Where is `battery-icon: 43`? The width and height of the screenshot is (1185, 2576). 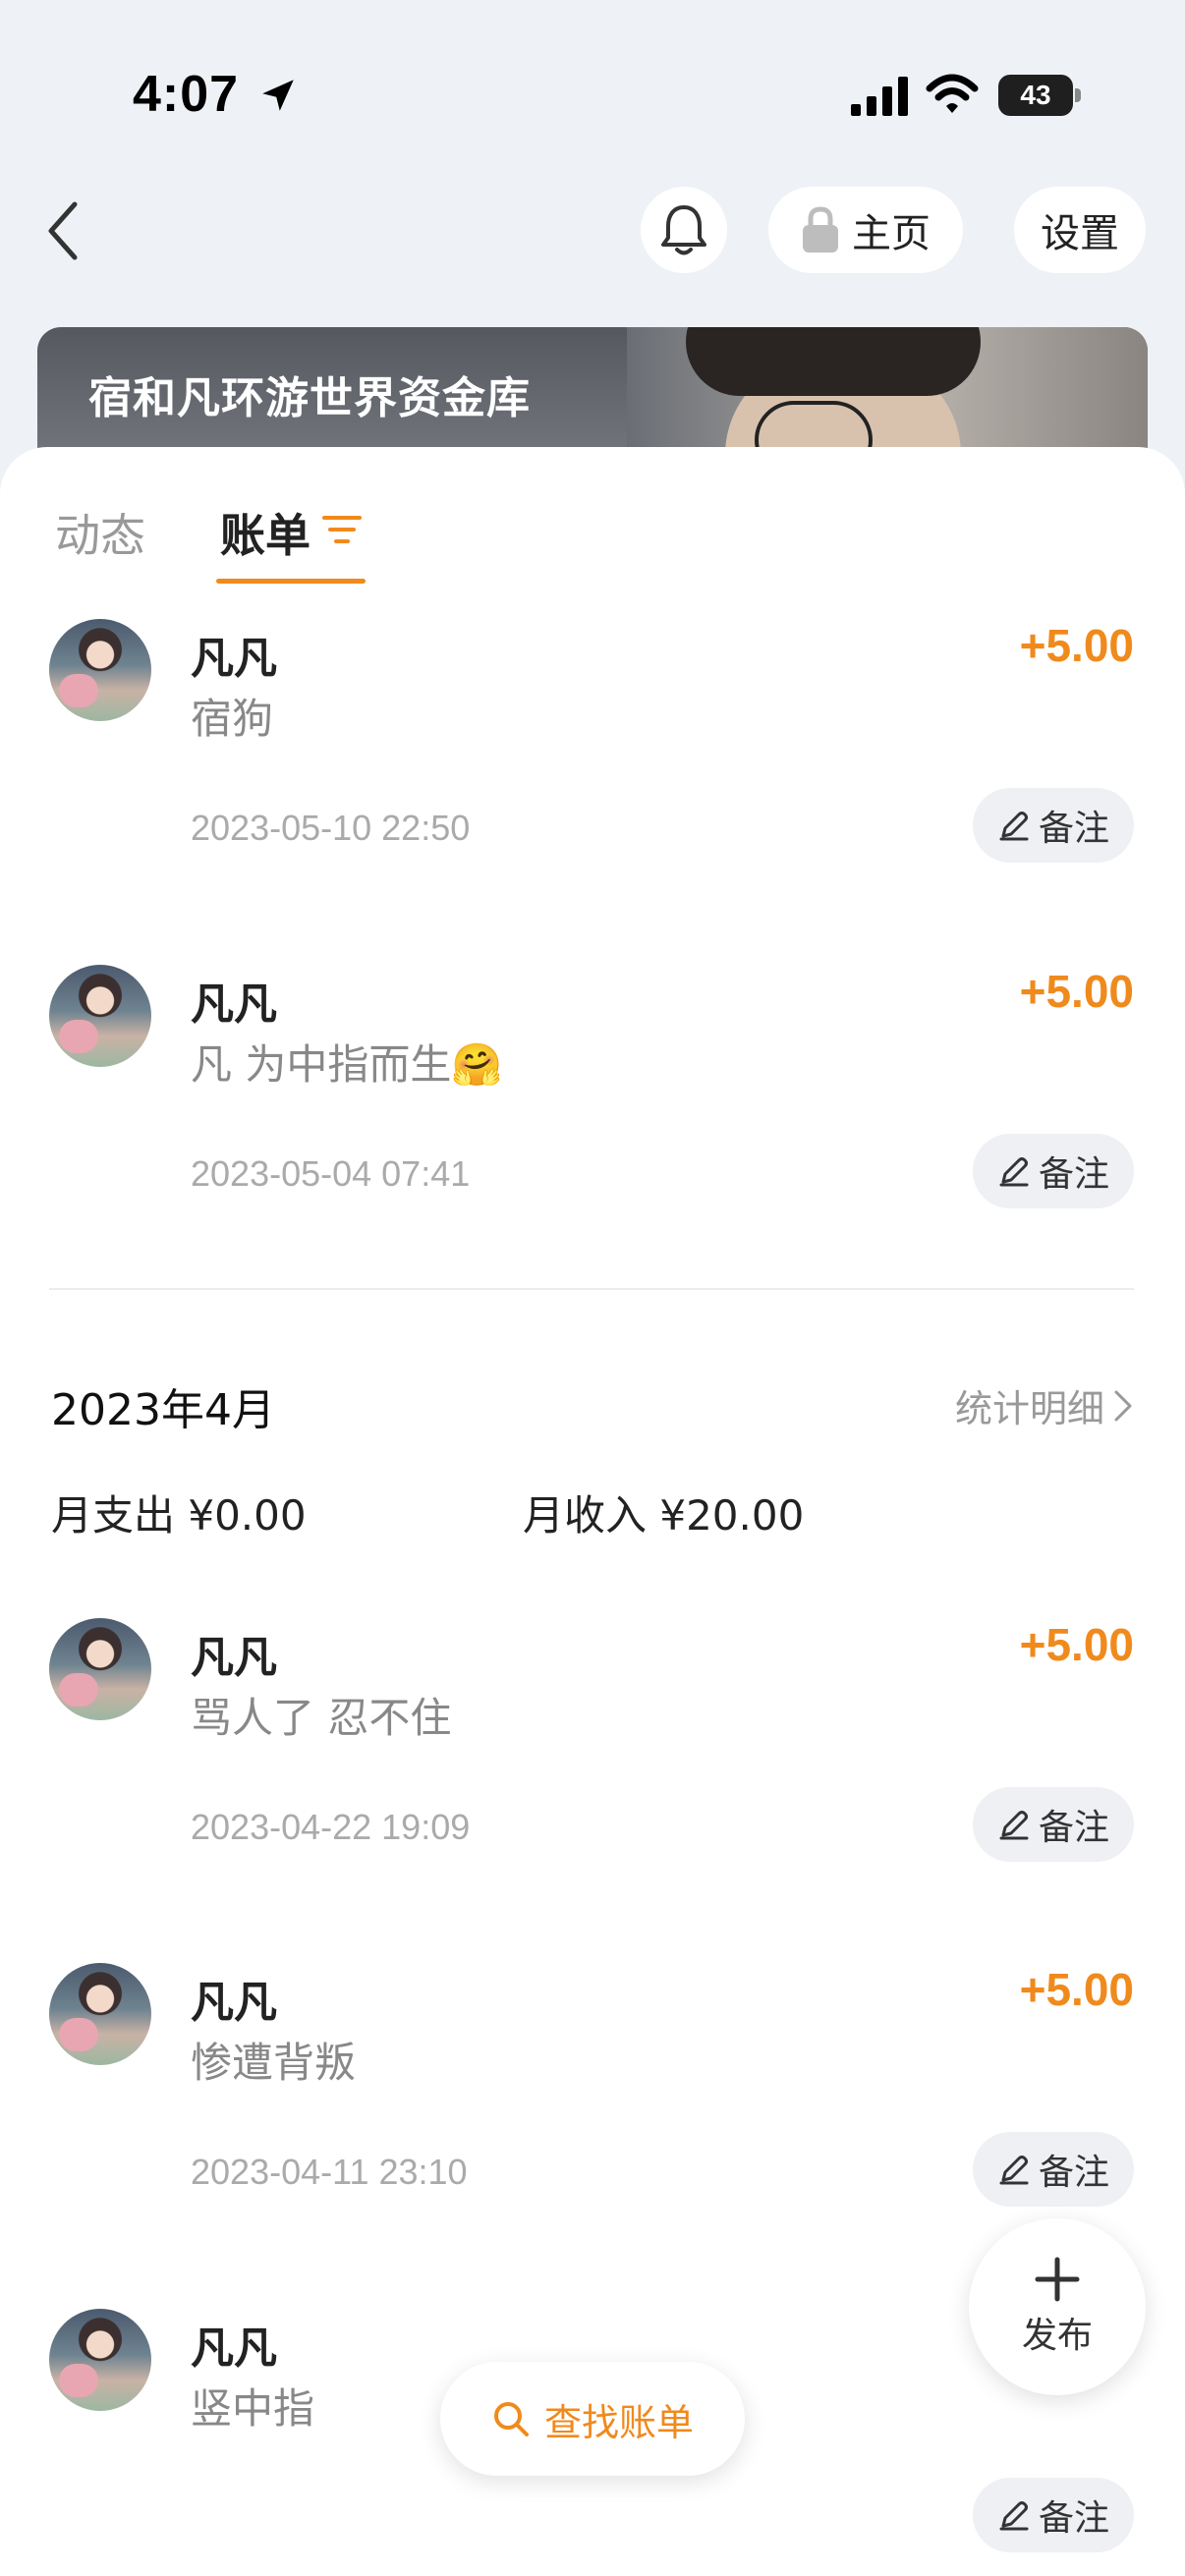 battery-icon: 43 is located at coordinates (1040, 95).